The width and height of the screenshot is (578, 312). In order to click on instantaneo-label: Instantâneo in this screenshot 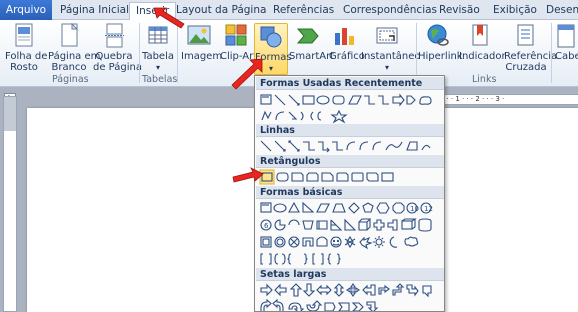, I will do `click(391, 56)`.